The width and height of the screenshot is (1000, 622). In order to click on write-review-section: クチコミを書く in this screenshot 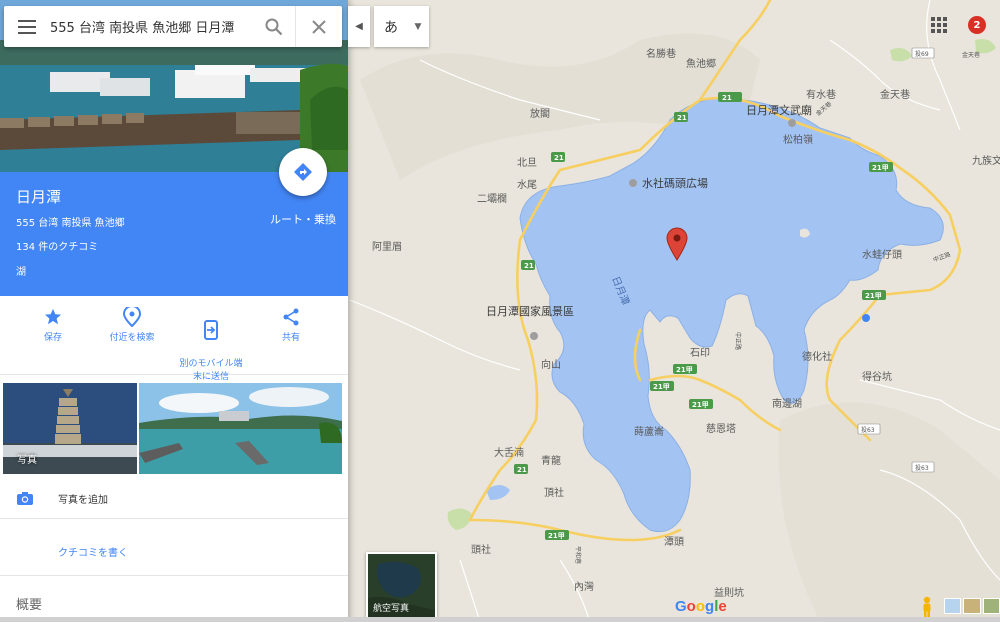, I will do `click(174, 547)`.